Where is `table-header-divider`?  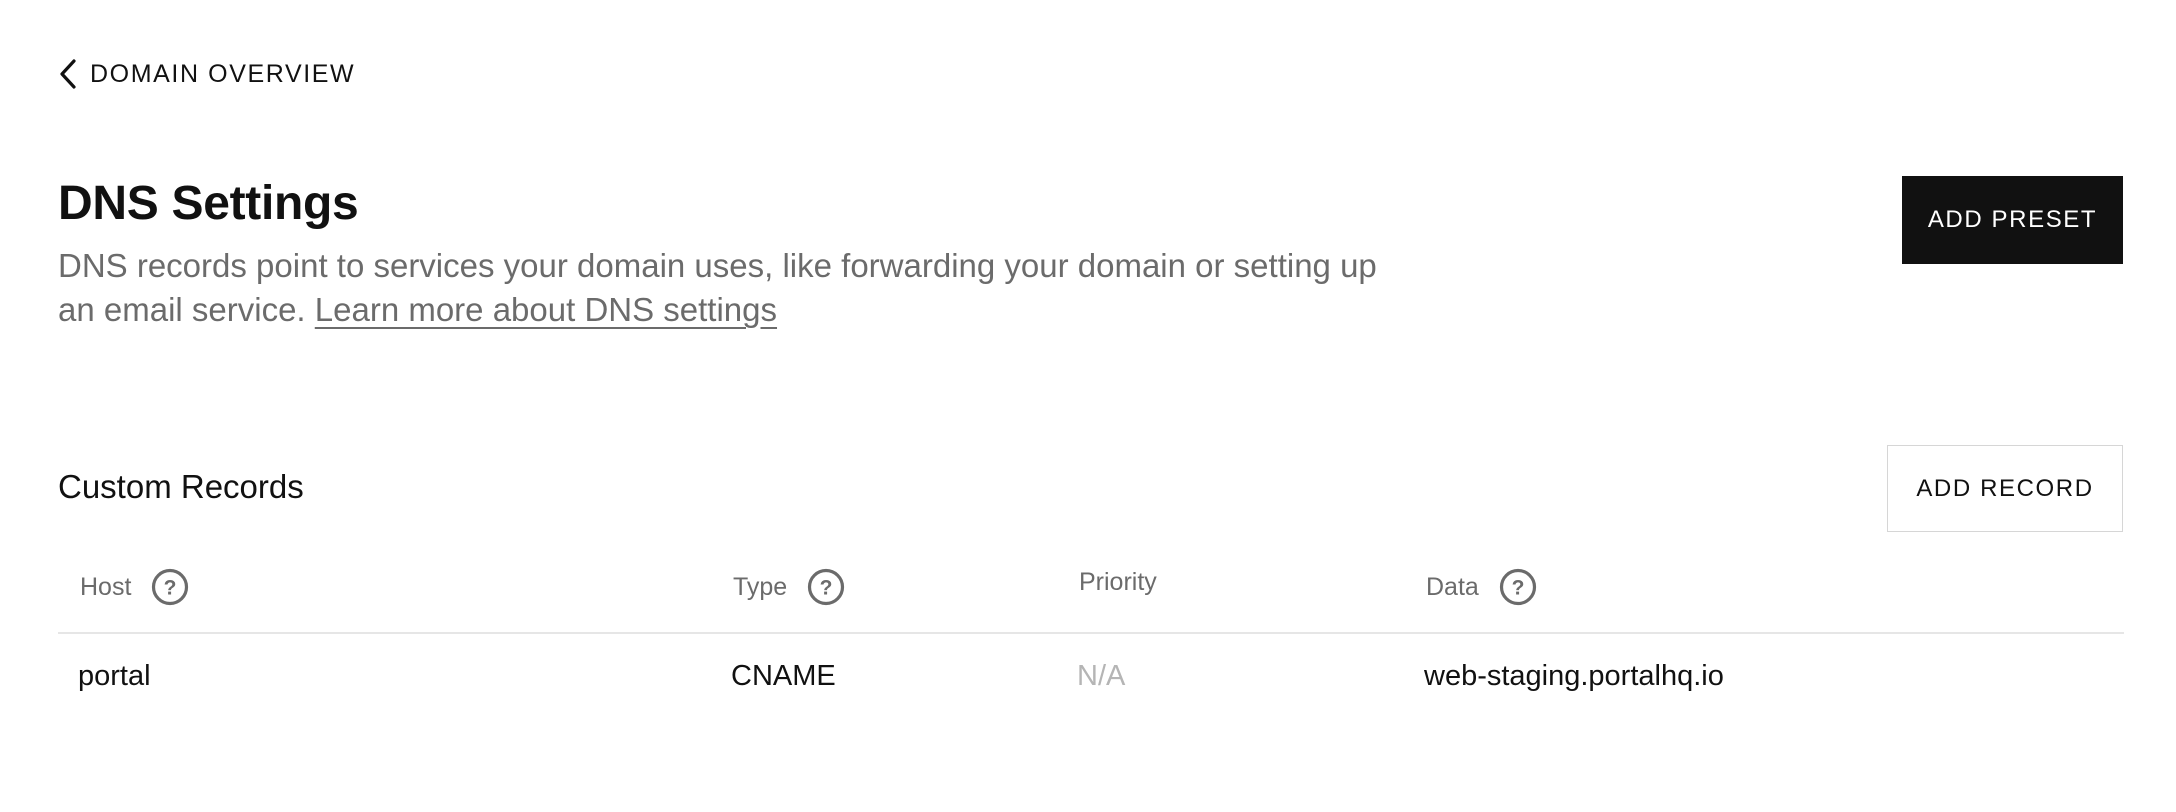 table-header-divider is located at coordinates (1091, 633).